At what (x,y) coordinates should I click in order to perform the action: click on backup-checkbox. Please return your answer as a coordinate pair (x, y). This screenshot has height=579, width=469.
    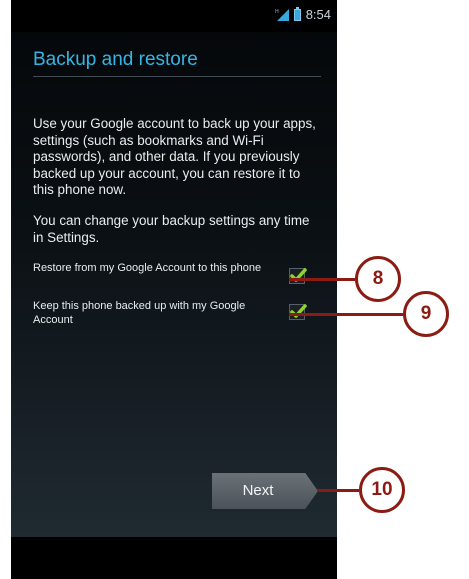
    Looking at the image, I should click on (298, 312).